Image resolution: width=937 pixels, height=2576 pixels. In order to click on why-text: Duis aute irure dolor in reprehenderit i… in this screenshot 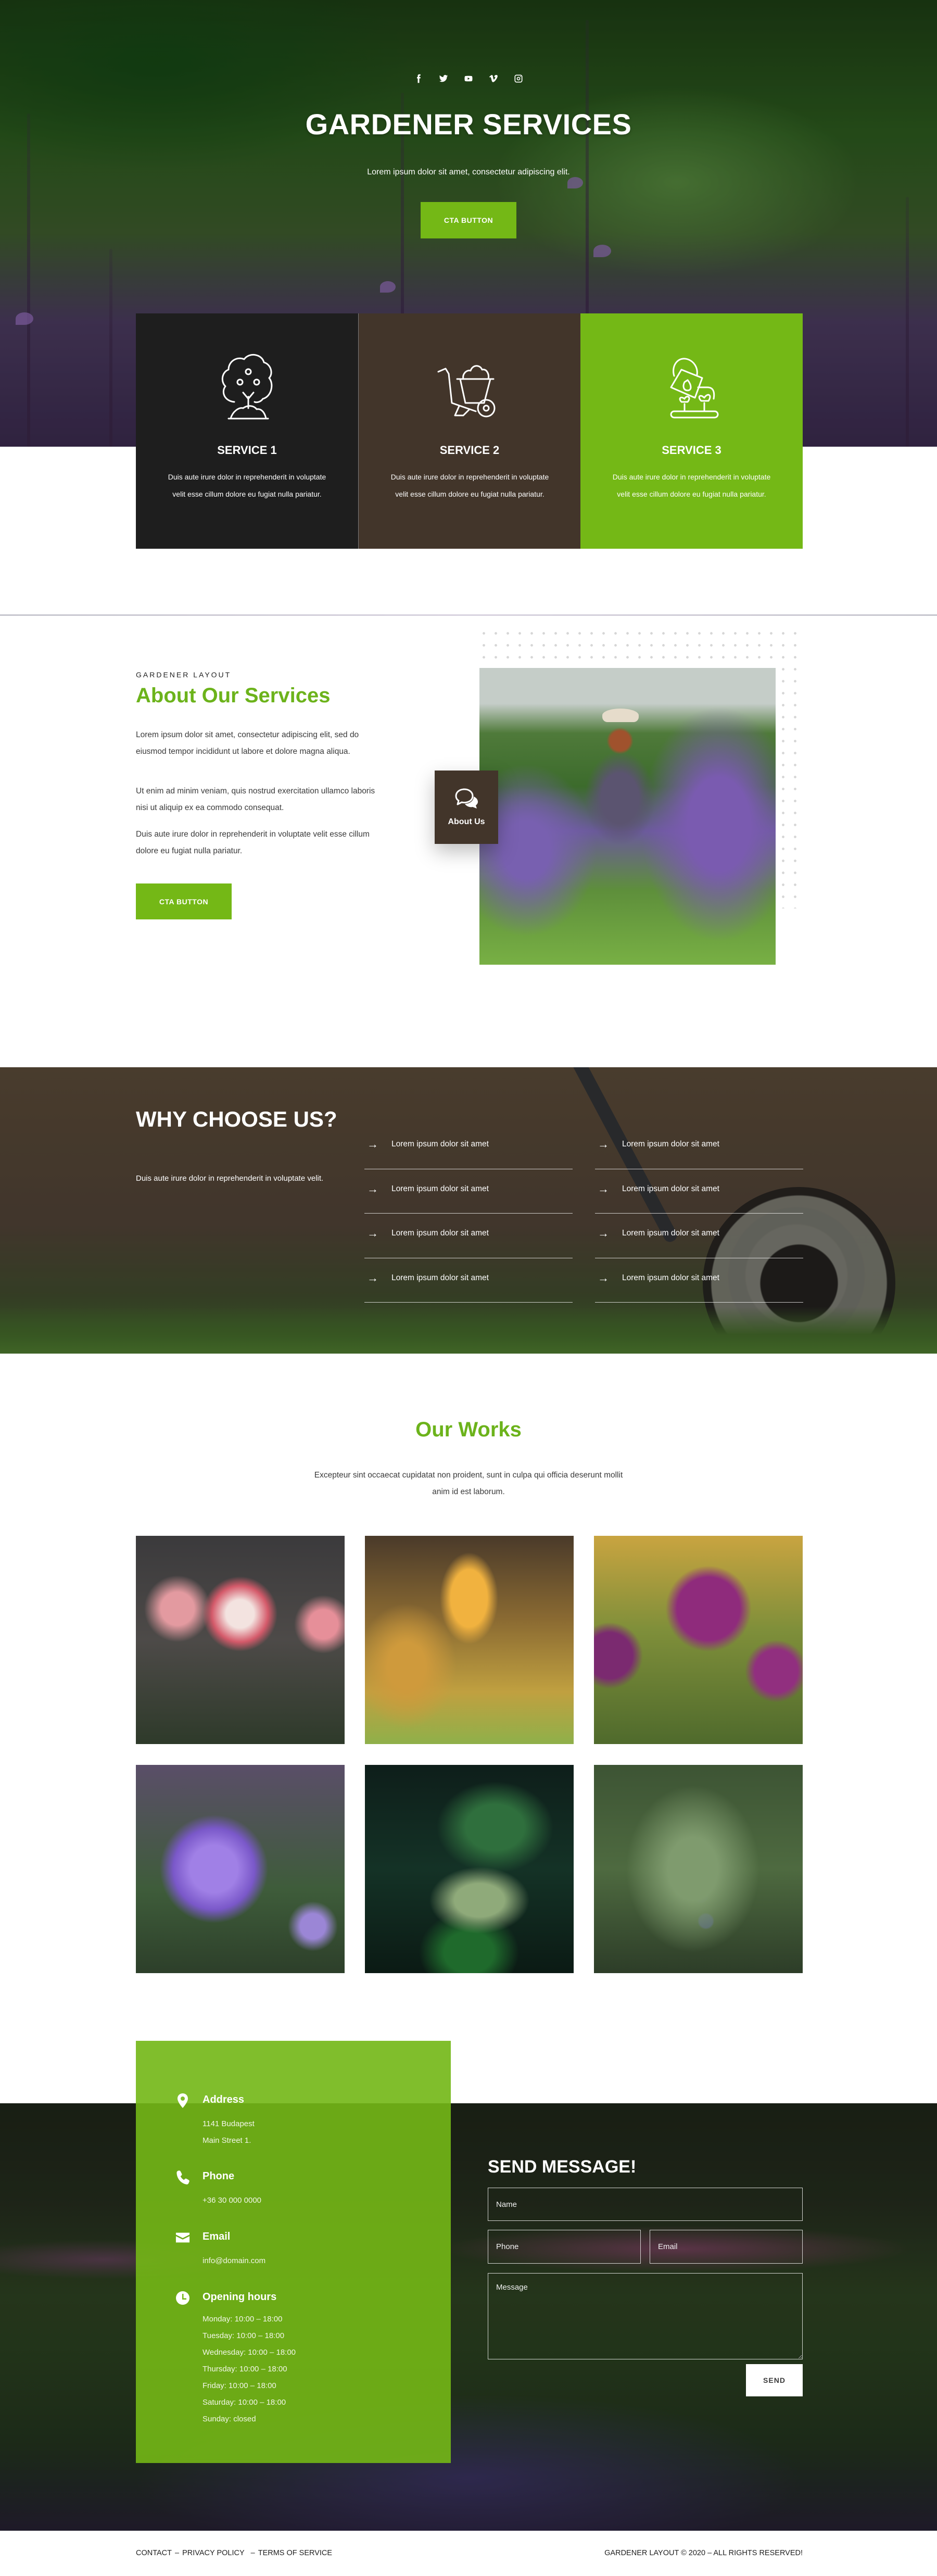, I will do `click(230, 1178)`.